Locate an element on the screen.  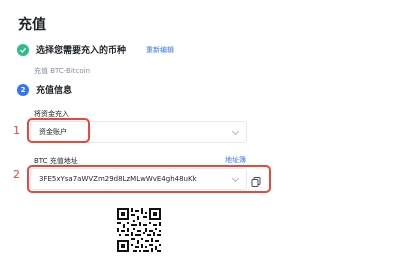
step-select-coin: 选择您需要充入的币种 重新编辑 is located at coordinates (95, 49).